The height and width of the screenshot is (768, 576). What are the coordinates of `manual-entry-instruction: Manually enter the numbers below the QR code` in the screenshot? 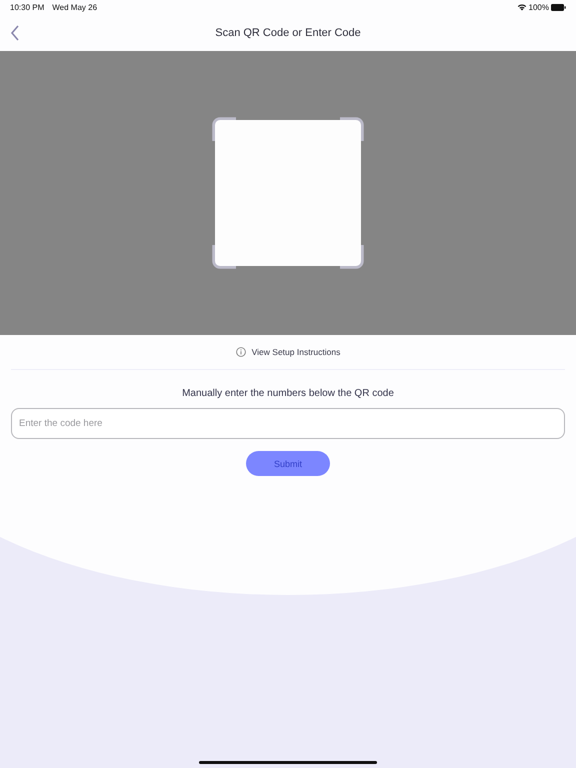 It's located at (288, 393).